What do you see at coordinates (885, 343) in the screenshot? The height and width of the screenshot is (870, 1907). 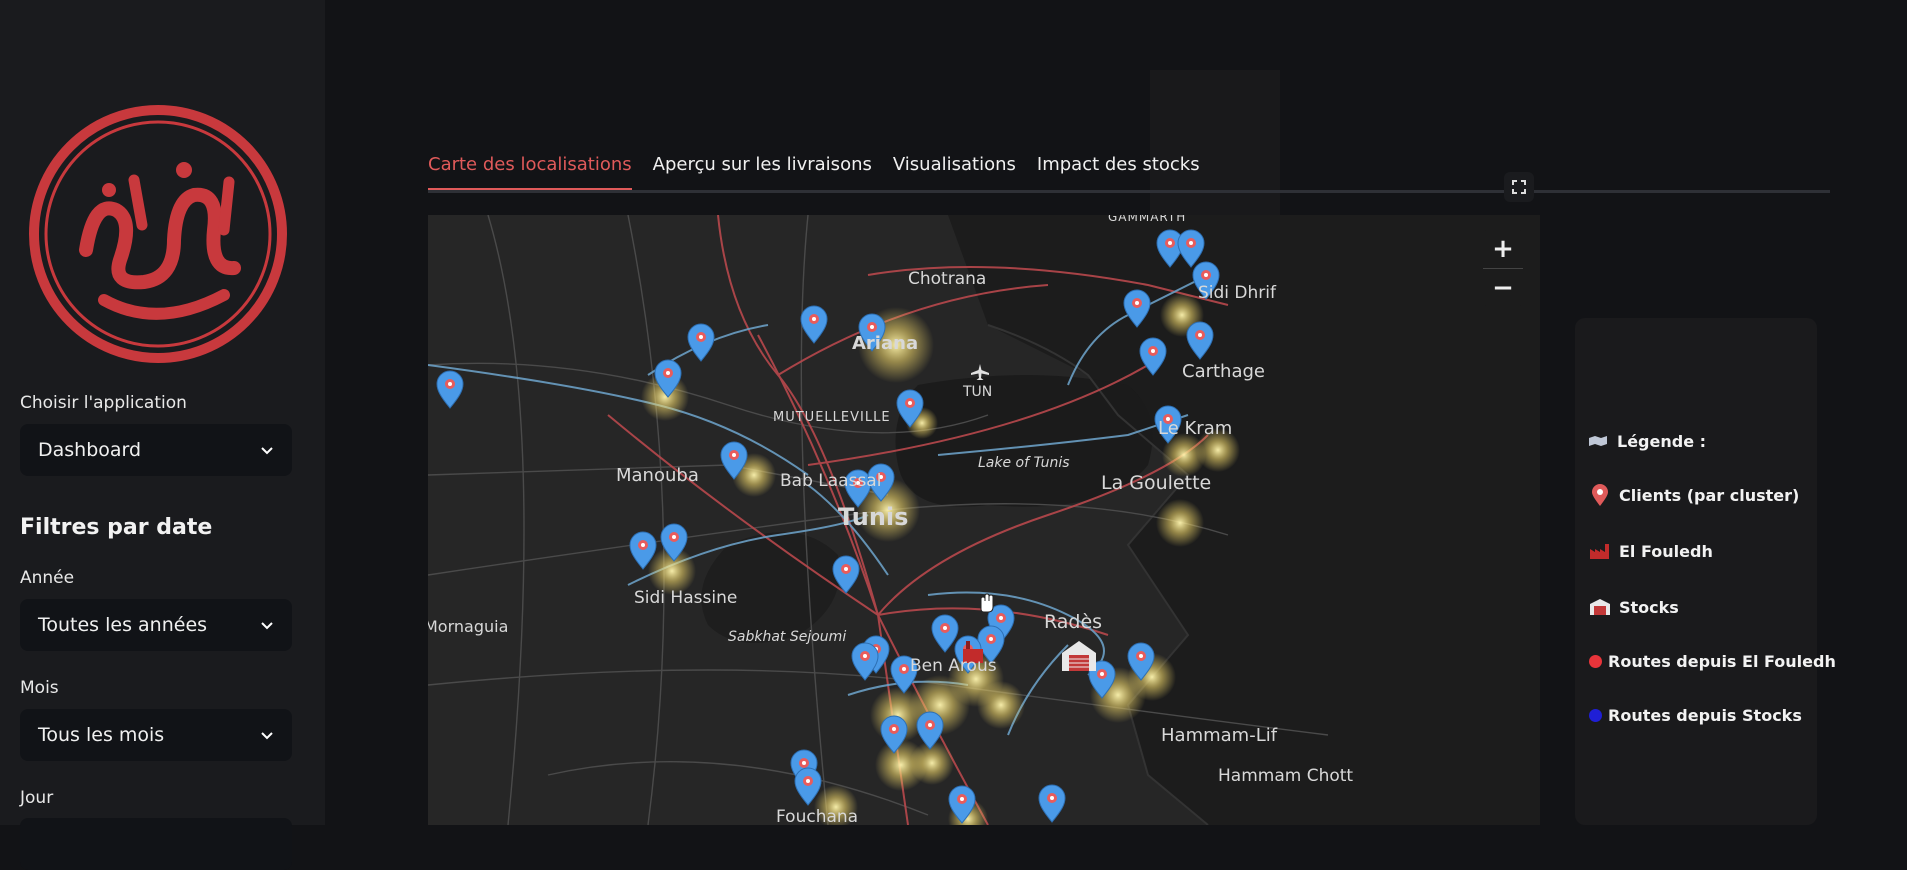 I see `map-label-ariana: Ariana` at bounding box center [885, 343].